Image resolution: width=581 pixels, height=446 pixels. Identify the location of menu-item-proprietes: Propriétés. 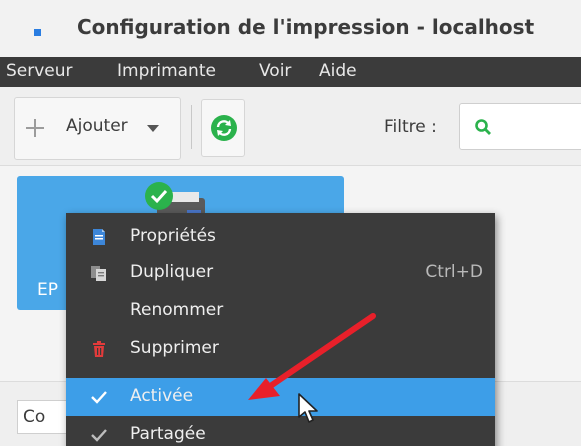
(280, 237).